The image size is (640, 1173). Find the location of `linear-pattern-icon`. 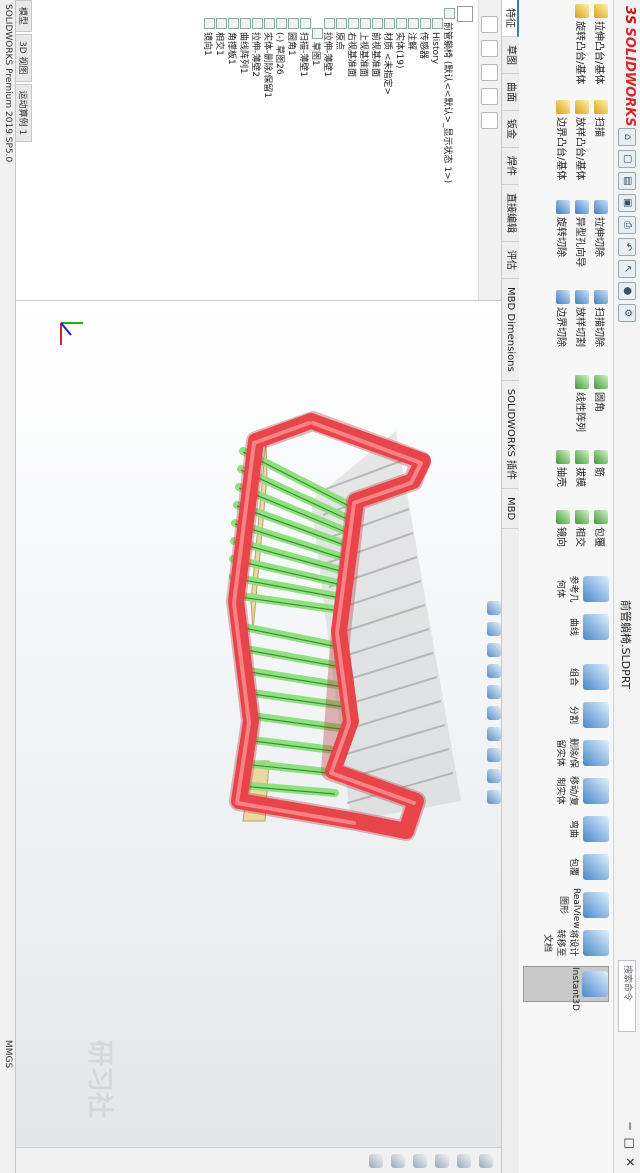

linear-pattern-icon is located at coordinates (582, 382).